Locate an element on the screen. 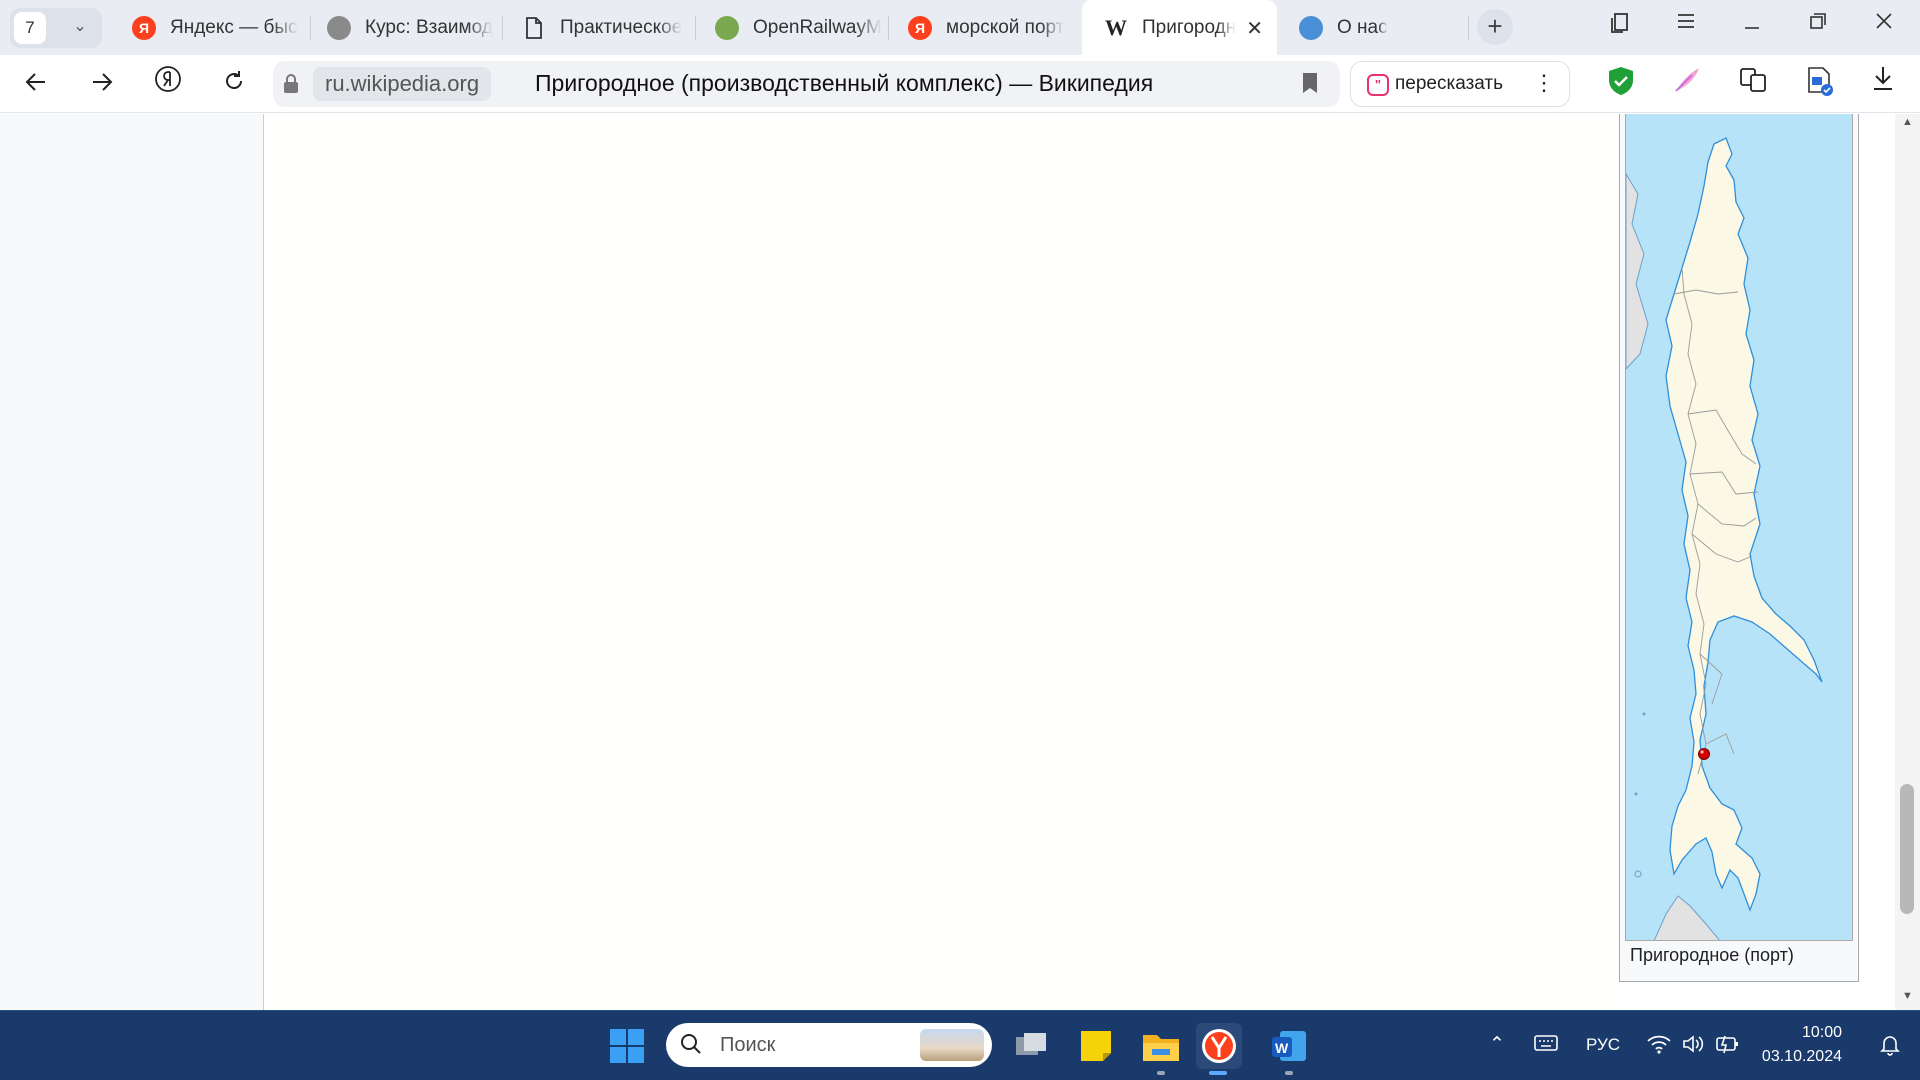  yandex-browser-button is located at coordinates (1219, 1046).